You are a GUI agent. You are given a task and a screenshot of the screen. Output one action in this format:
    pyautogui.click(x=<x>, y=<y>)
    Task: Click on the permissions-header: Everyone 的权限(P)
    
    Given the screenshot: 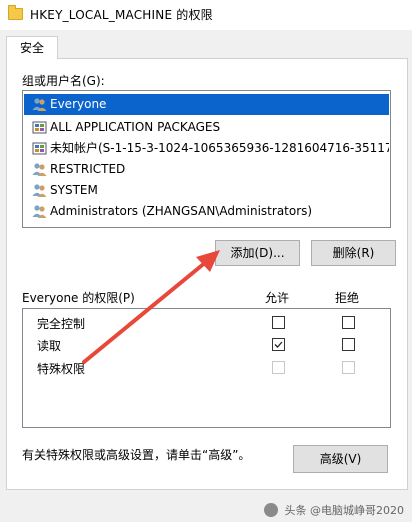 What is the action you would take?
    pyautogui.click(x=78, y=298)
    